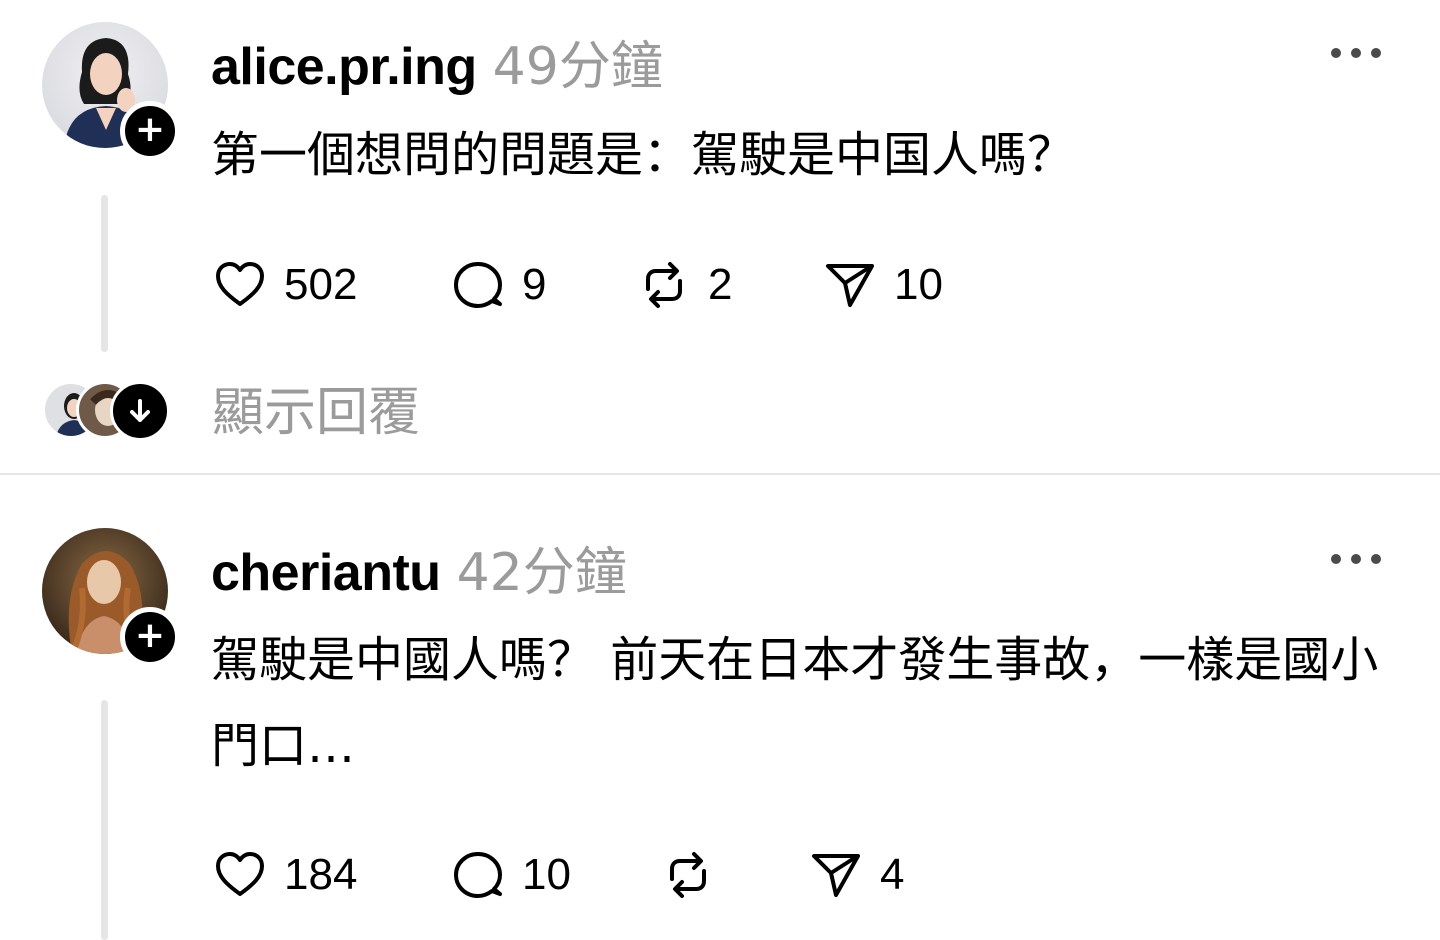 The height and width of the screenshot is (940, 1440). I want to click on comment-count: 10, so click(546, 874).